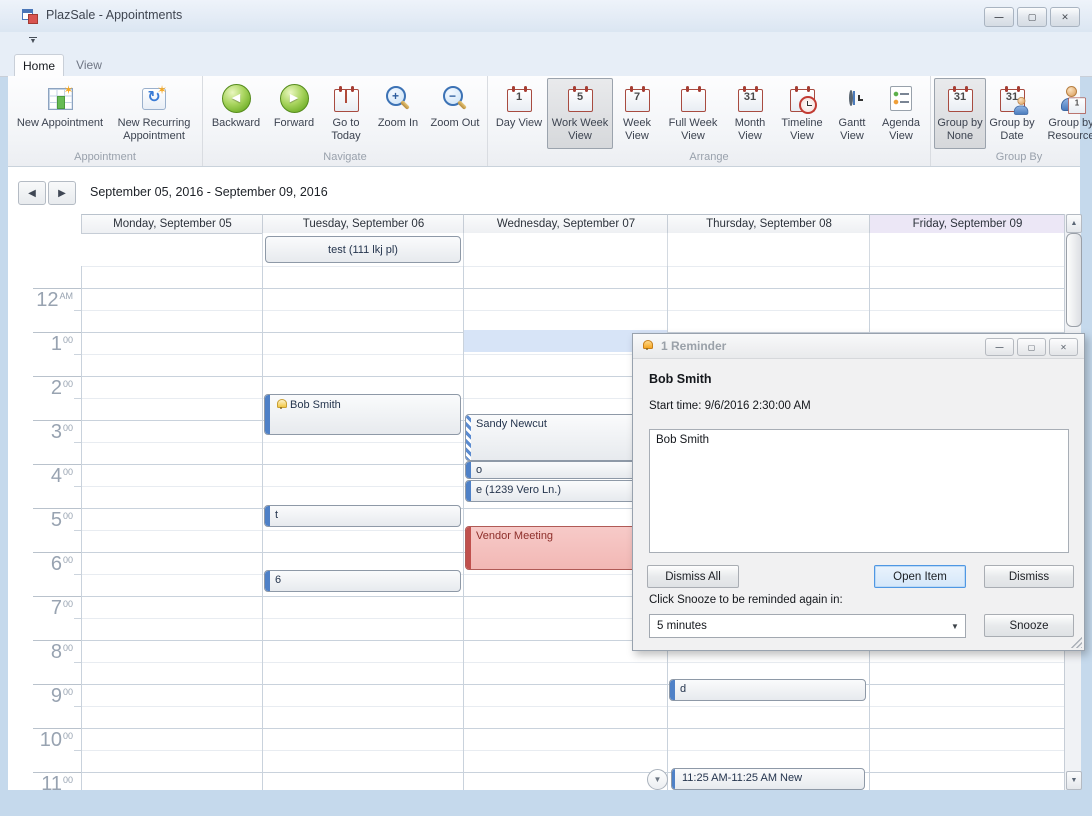 This screenshot has width=1092, height=816. Describe the element at coordinates (1076, 642) in the screenshot. I see `resize-grip` at that location.